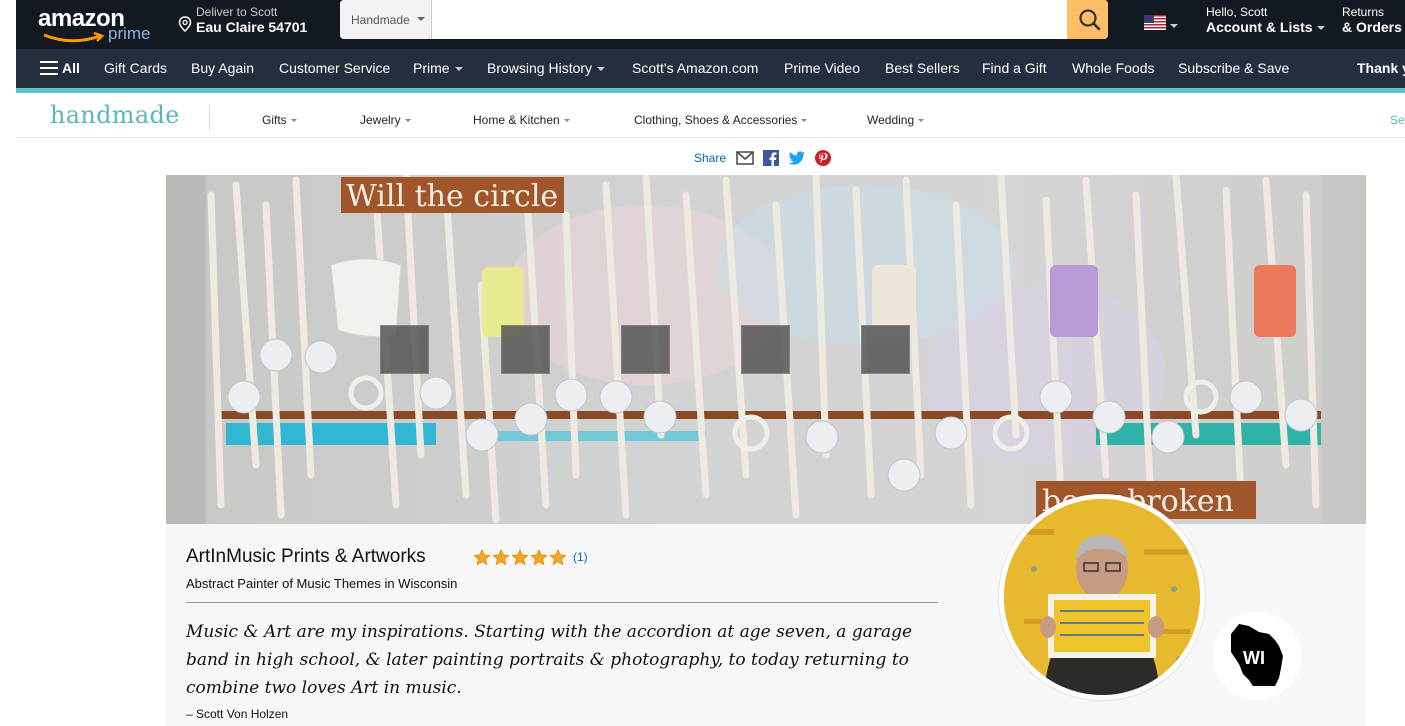 The image size is (1405, 726). Describe the element at coordinates (252, 27) in the screenshot. I see `deliver-location: Eau Claire 54701` at that location.